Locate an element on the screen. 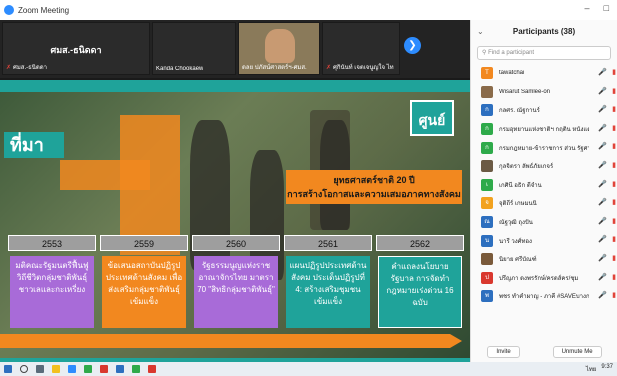 This screenshot has height=376, width=617. participant-name: tawatchai is located at coordinates (512, 73).